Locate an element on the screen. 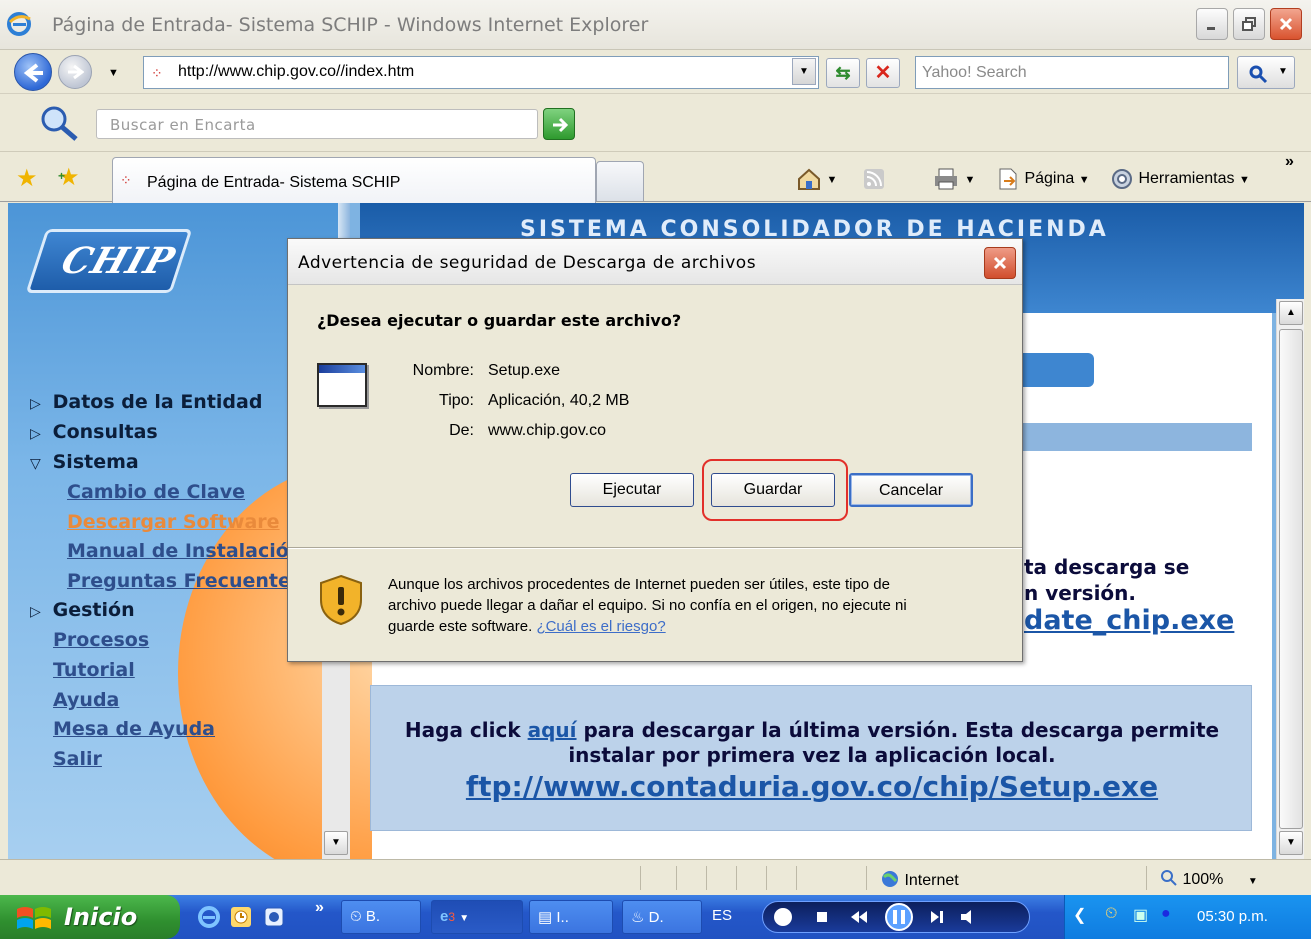 Image resolution: width=1311 pixels, height=939 pixels. zoom-value: 100% is located at coordinates (1203, 879).